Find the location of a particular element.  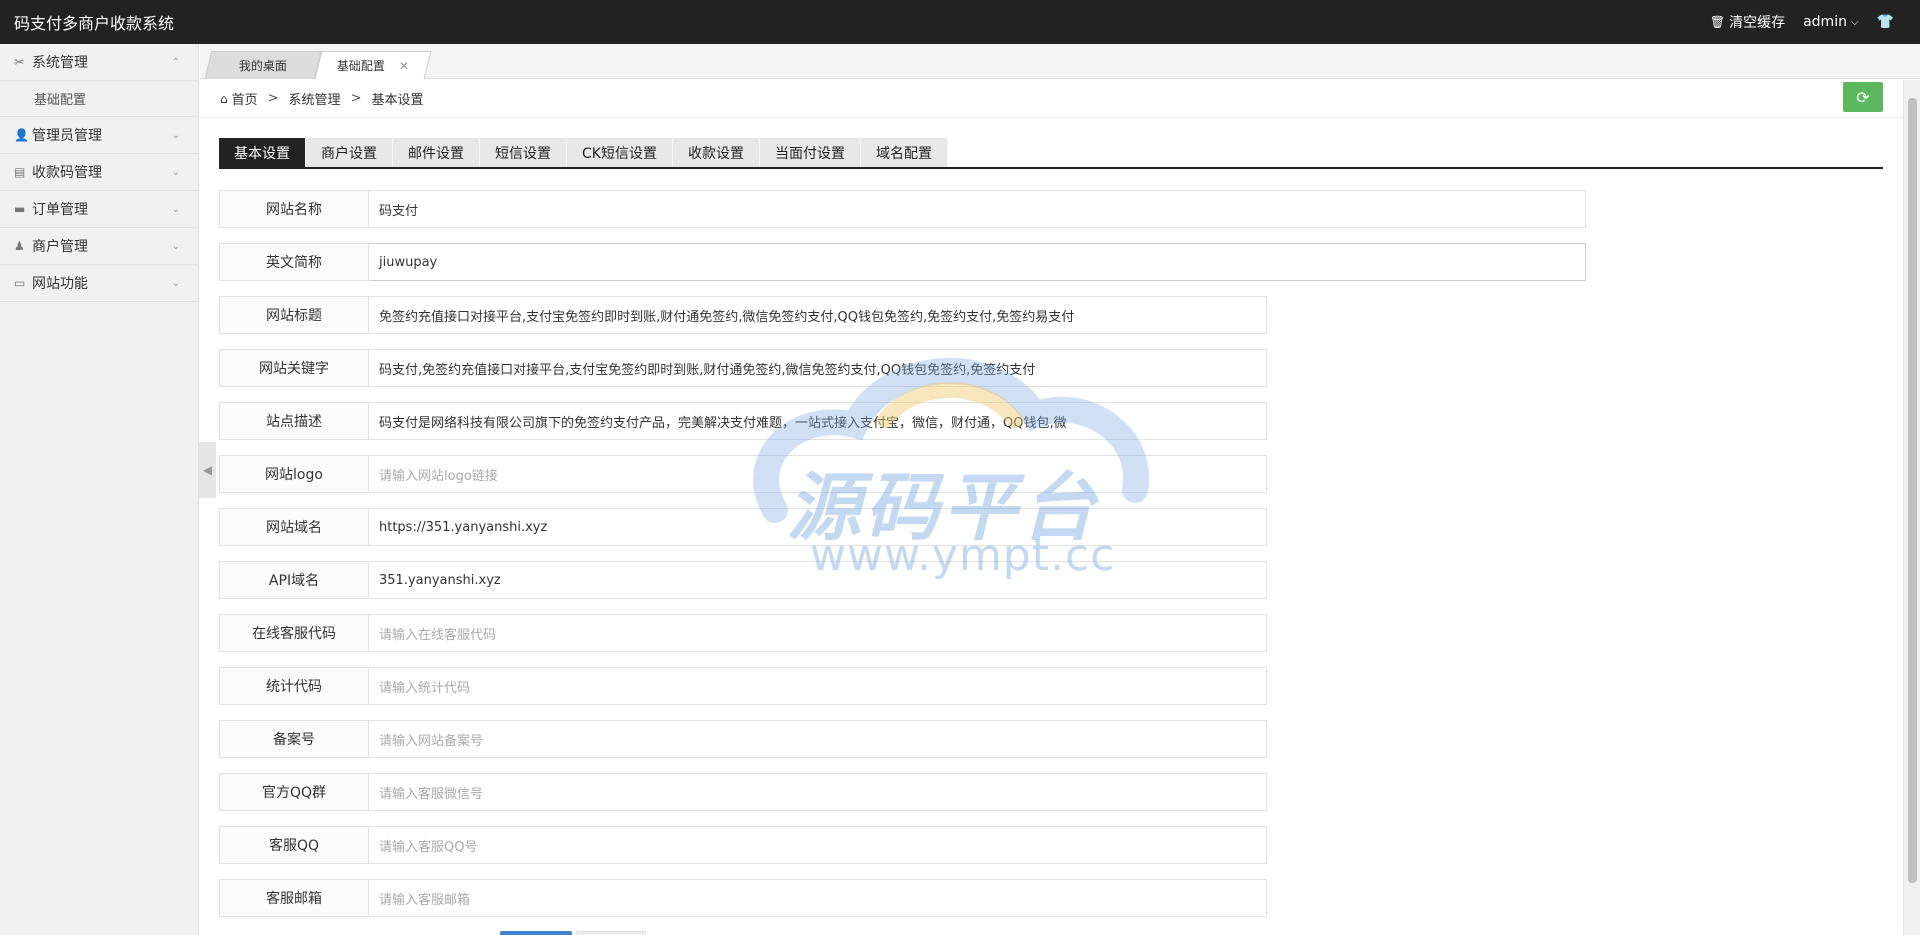

sidebar-item-label: 管理员管理 is located at coordinates (67, 136).